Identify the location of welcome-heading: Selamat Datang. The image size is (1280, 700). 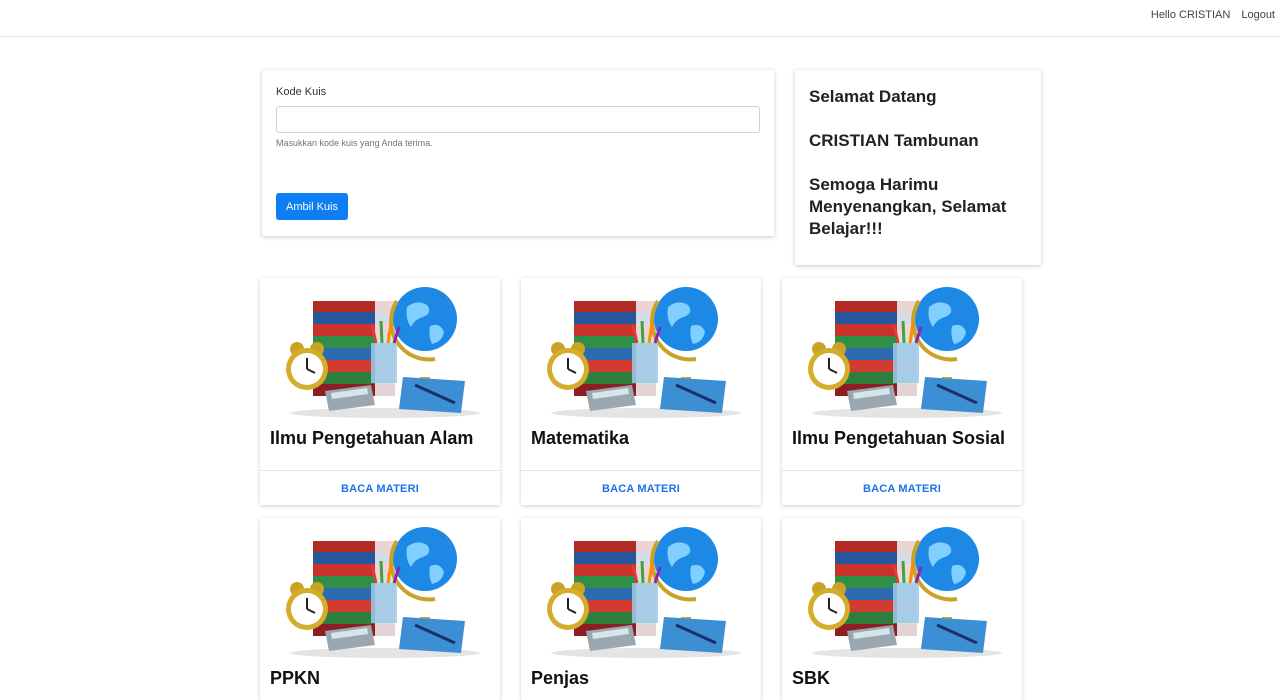
(873, 96).